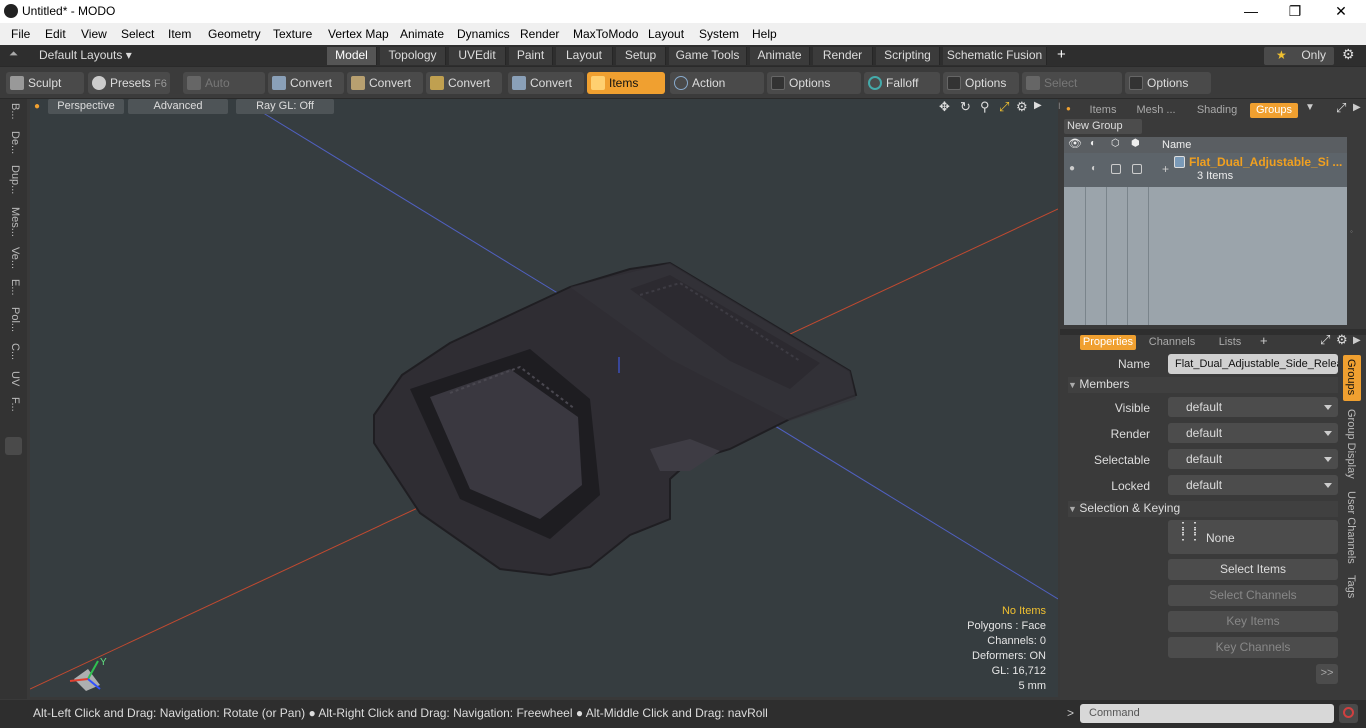 Image resolution: width=1366 pixels, height=728 pixels. What do you see at coordinates (1253, 537) in the screenshot?
I see `keying-preset-button: ⋮⋮ ⋮⋮ None` at bounding box center [1253, 537].